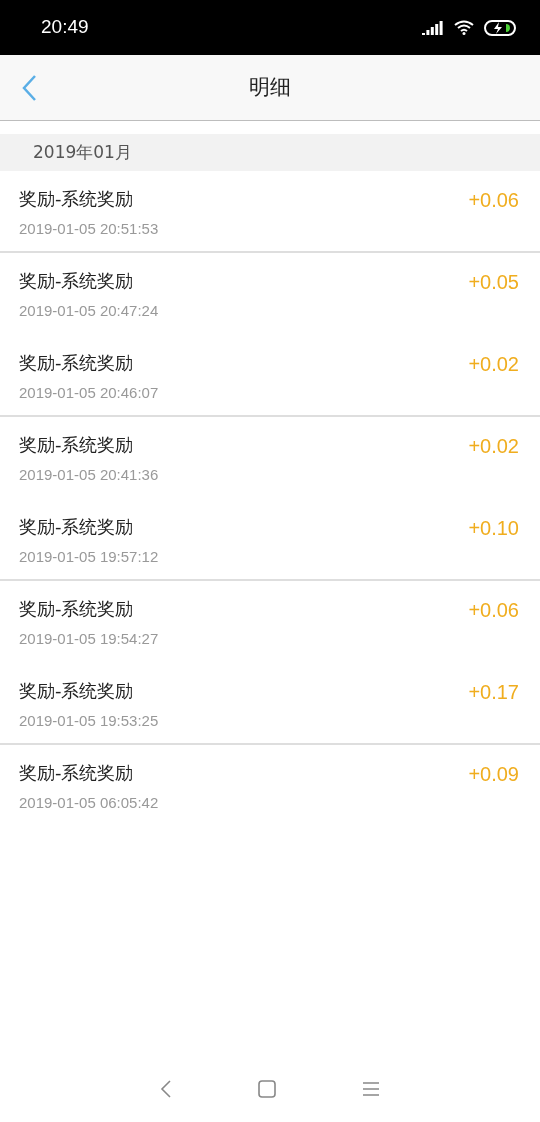 The image size is (540, 1122). What do you see at coordinates (89, 393) in the screenshot?
I see `record-time: 2019-01-05 20:46:07` at bounding box center [89, 393].